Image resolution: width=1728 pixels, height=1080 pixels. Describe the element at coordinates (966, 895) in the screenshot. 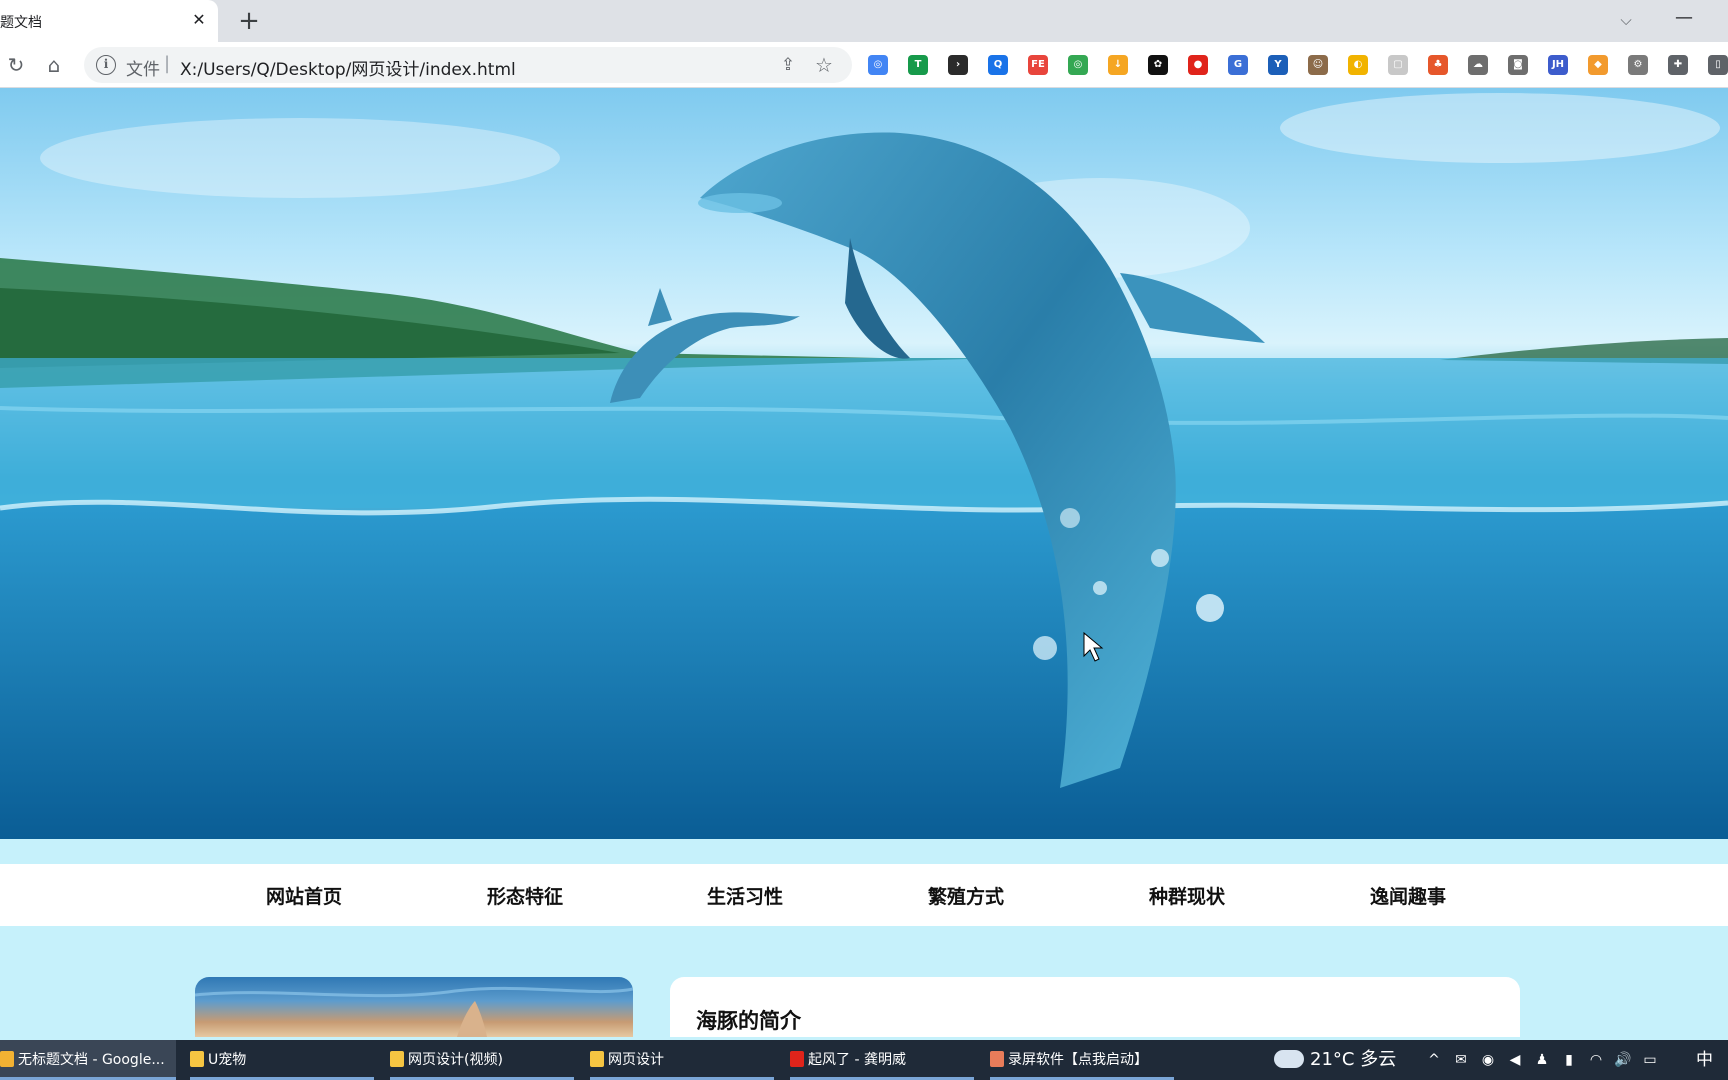

I see `nav-item-reproduction: 繁殖方式` at that location.